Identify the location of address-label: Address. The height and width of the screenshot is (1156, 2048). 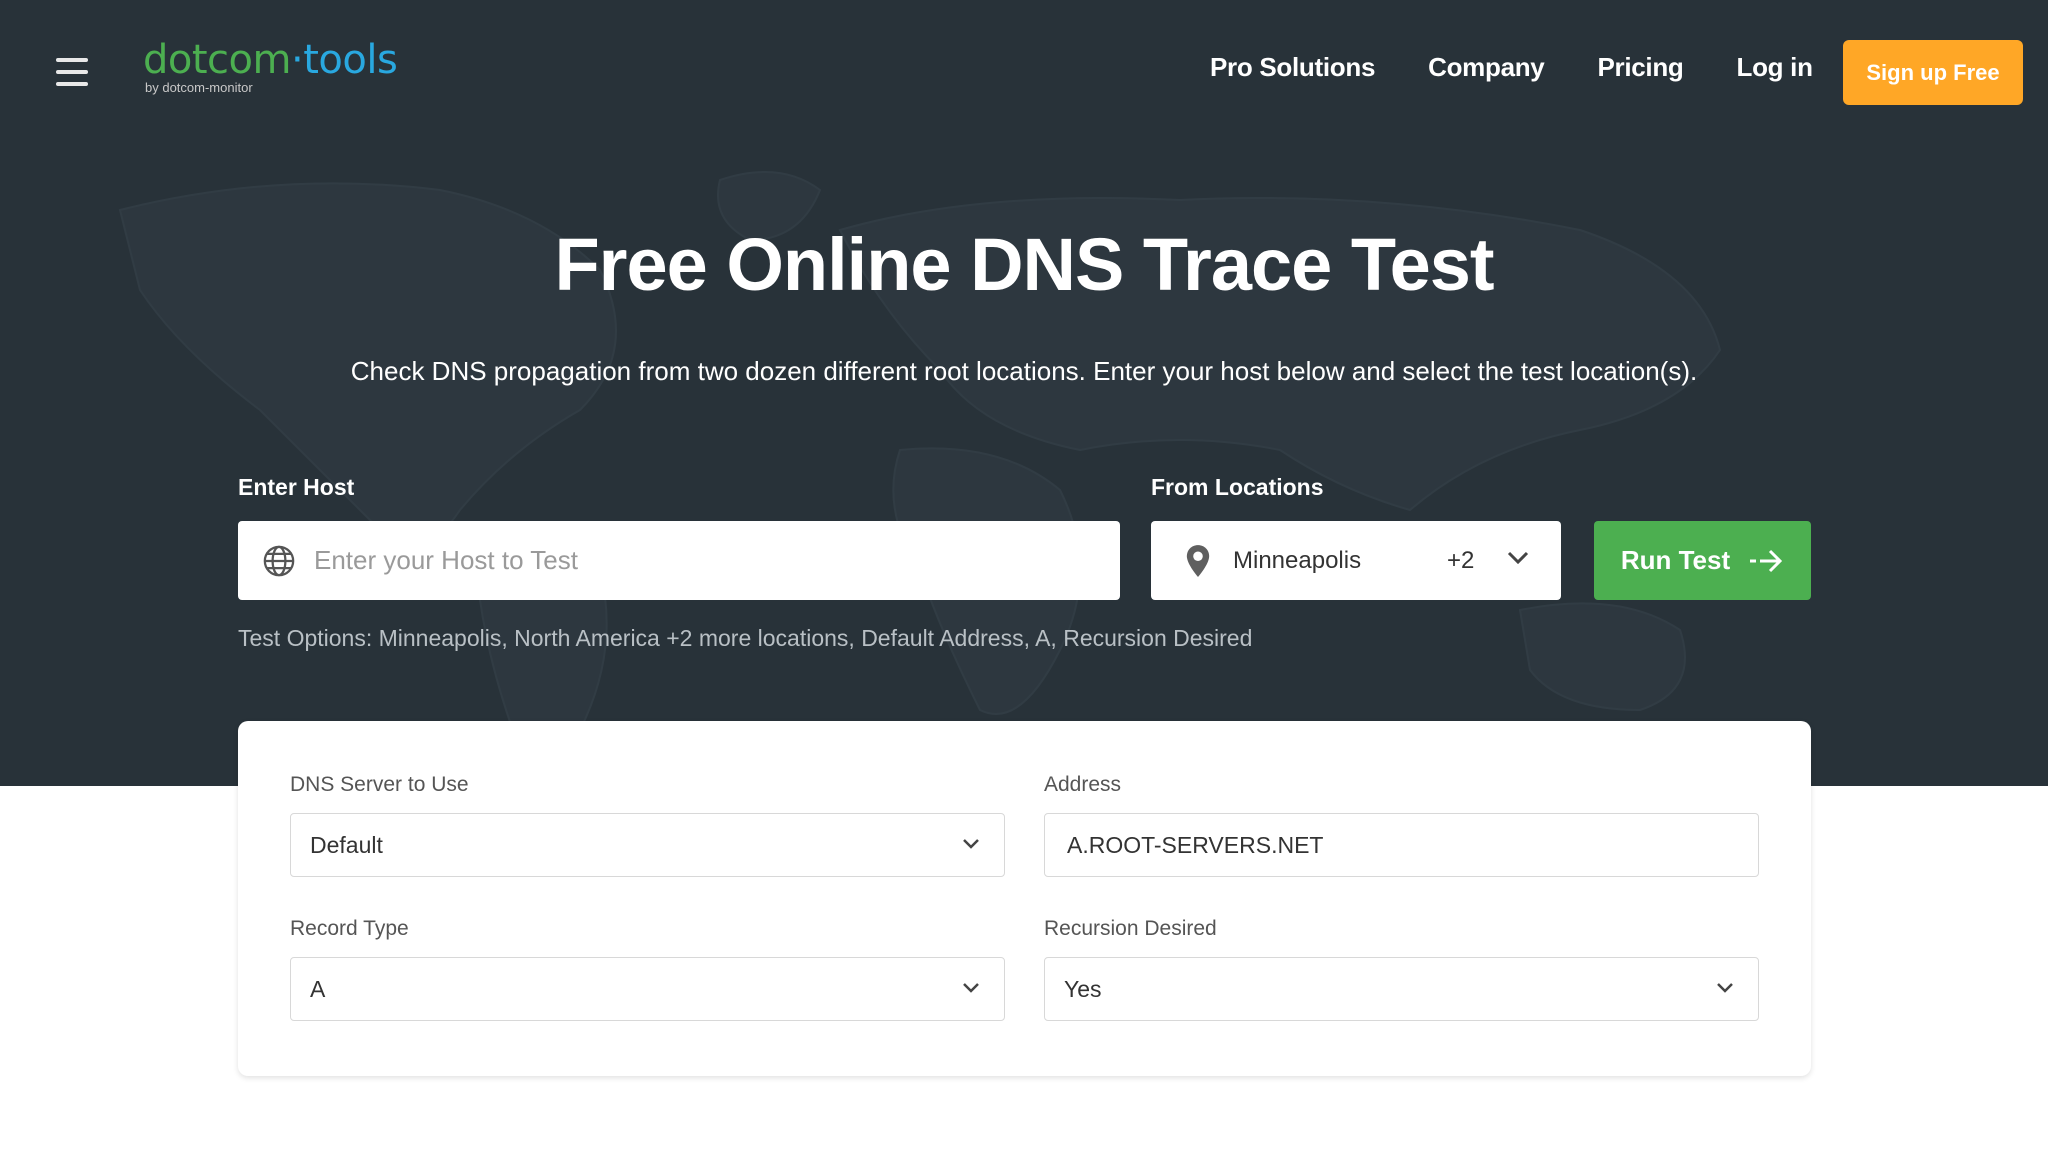
(1083, 784).